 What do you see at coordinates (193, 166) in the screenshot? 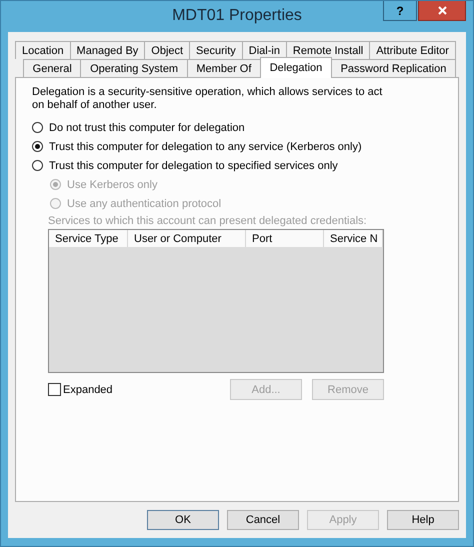
I see `option-label: Trust this computer for delegation to specified services only` at bounding box center [193, 166].